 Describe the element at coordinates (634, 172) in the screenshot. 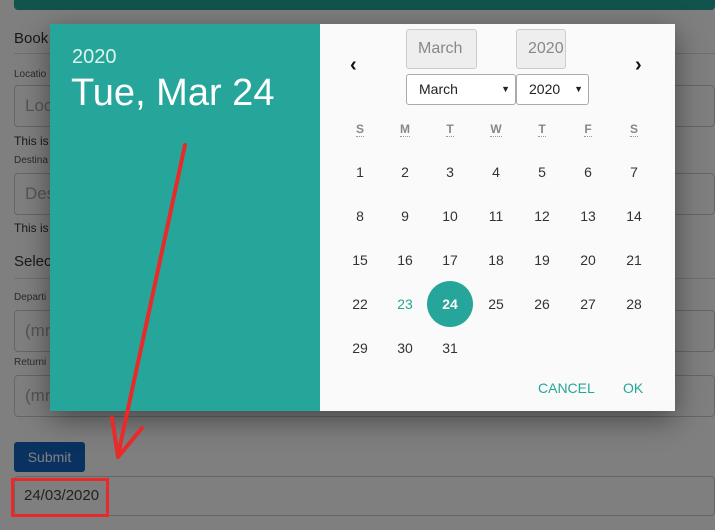

I see `day-cell: 7` at that location.